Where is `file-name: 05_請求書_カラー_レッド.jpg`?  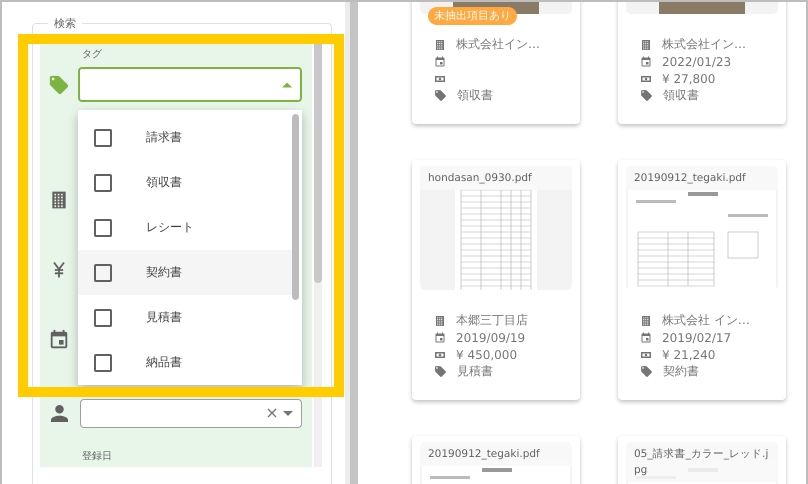 file-name: 05_請求書_カラー_レッド.jpg is located at coordinates (702, 462).